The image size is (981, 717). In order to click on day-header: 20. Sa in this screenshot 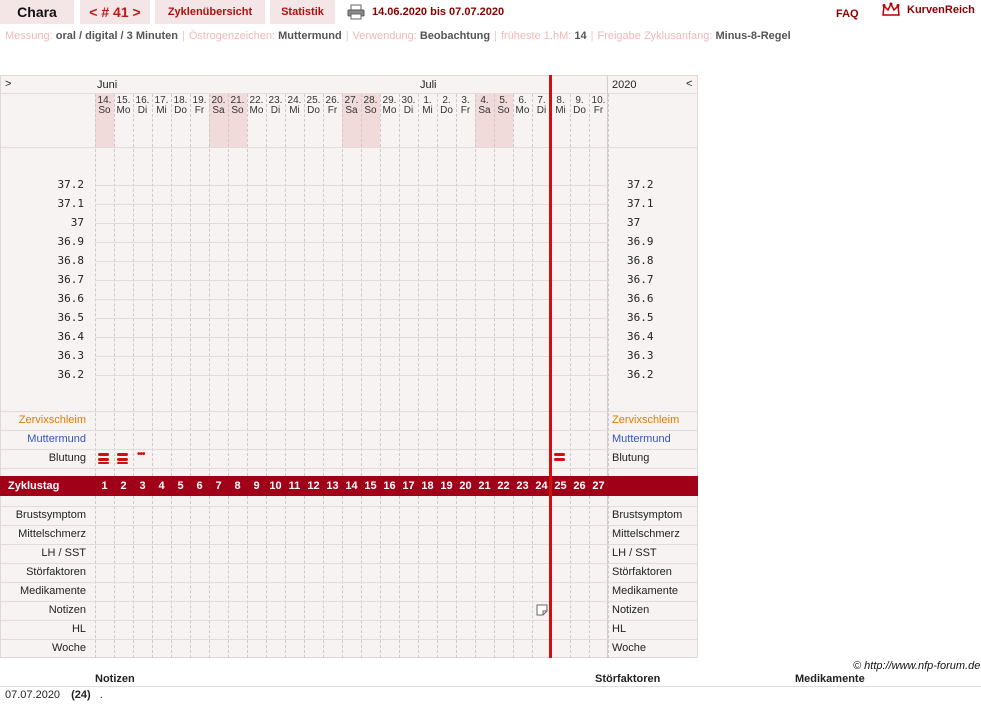, I will do `click(218, 106)`.